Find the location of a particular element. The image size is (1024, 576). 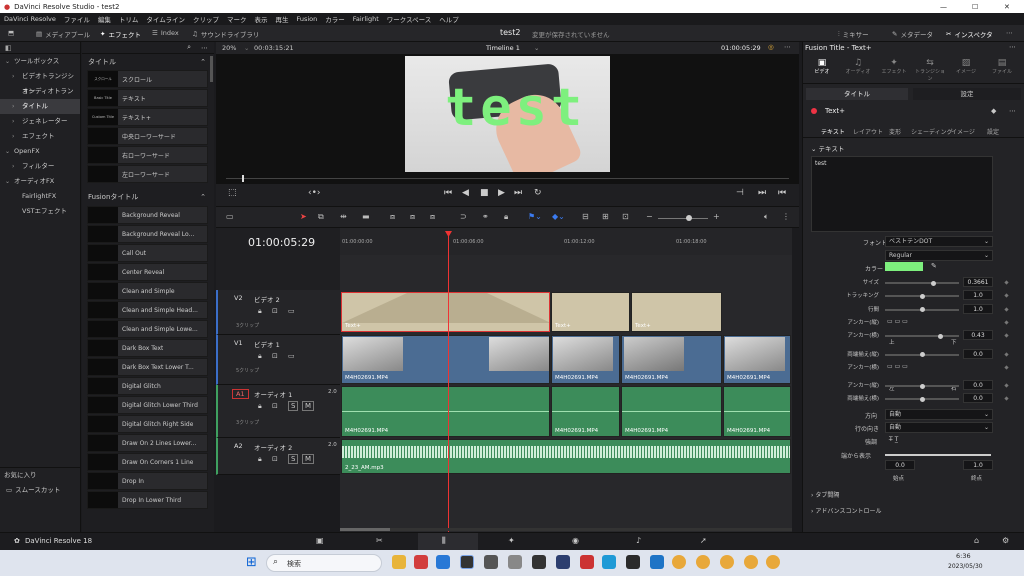

zoom-detail-icon: ⊞ is located at coordinates (605, 216).